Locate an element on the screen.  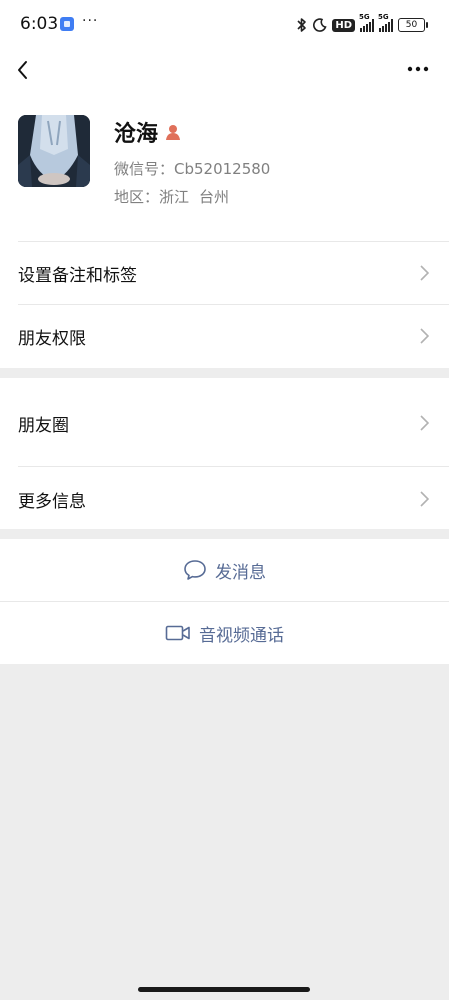
more-info-label: 更多信息 is located at coordinates (52, 502).